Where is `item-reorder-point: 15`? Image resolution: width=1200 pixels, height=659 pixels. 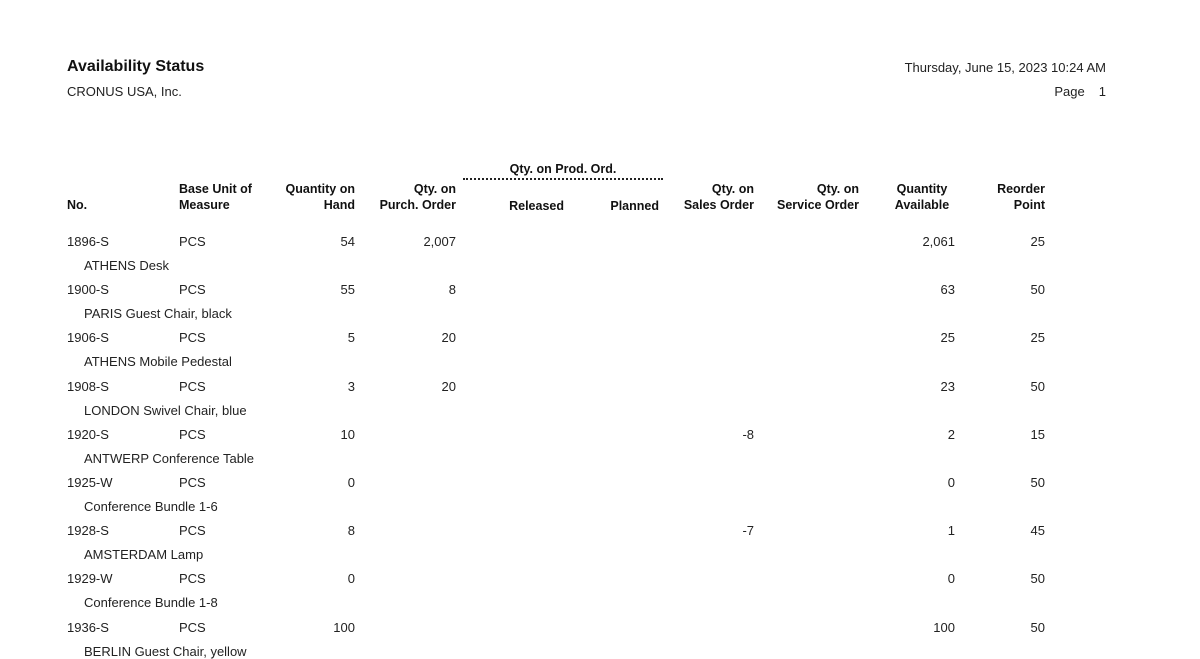 item-reorder-point: 15 is located at coordinates (1037, 434).